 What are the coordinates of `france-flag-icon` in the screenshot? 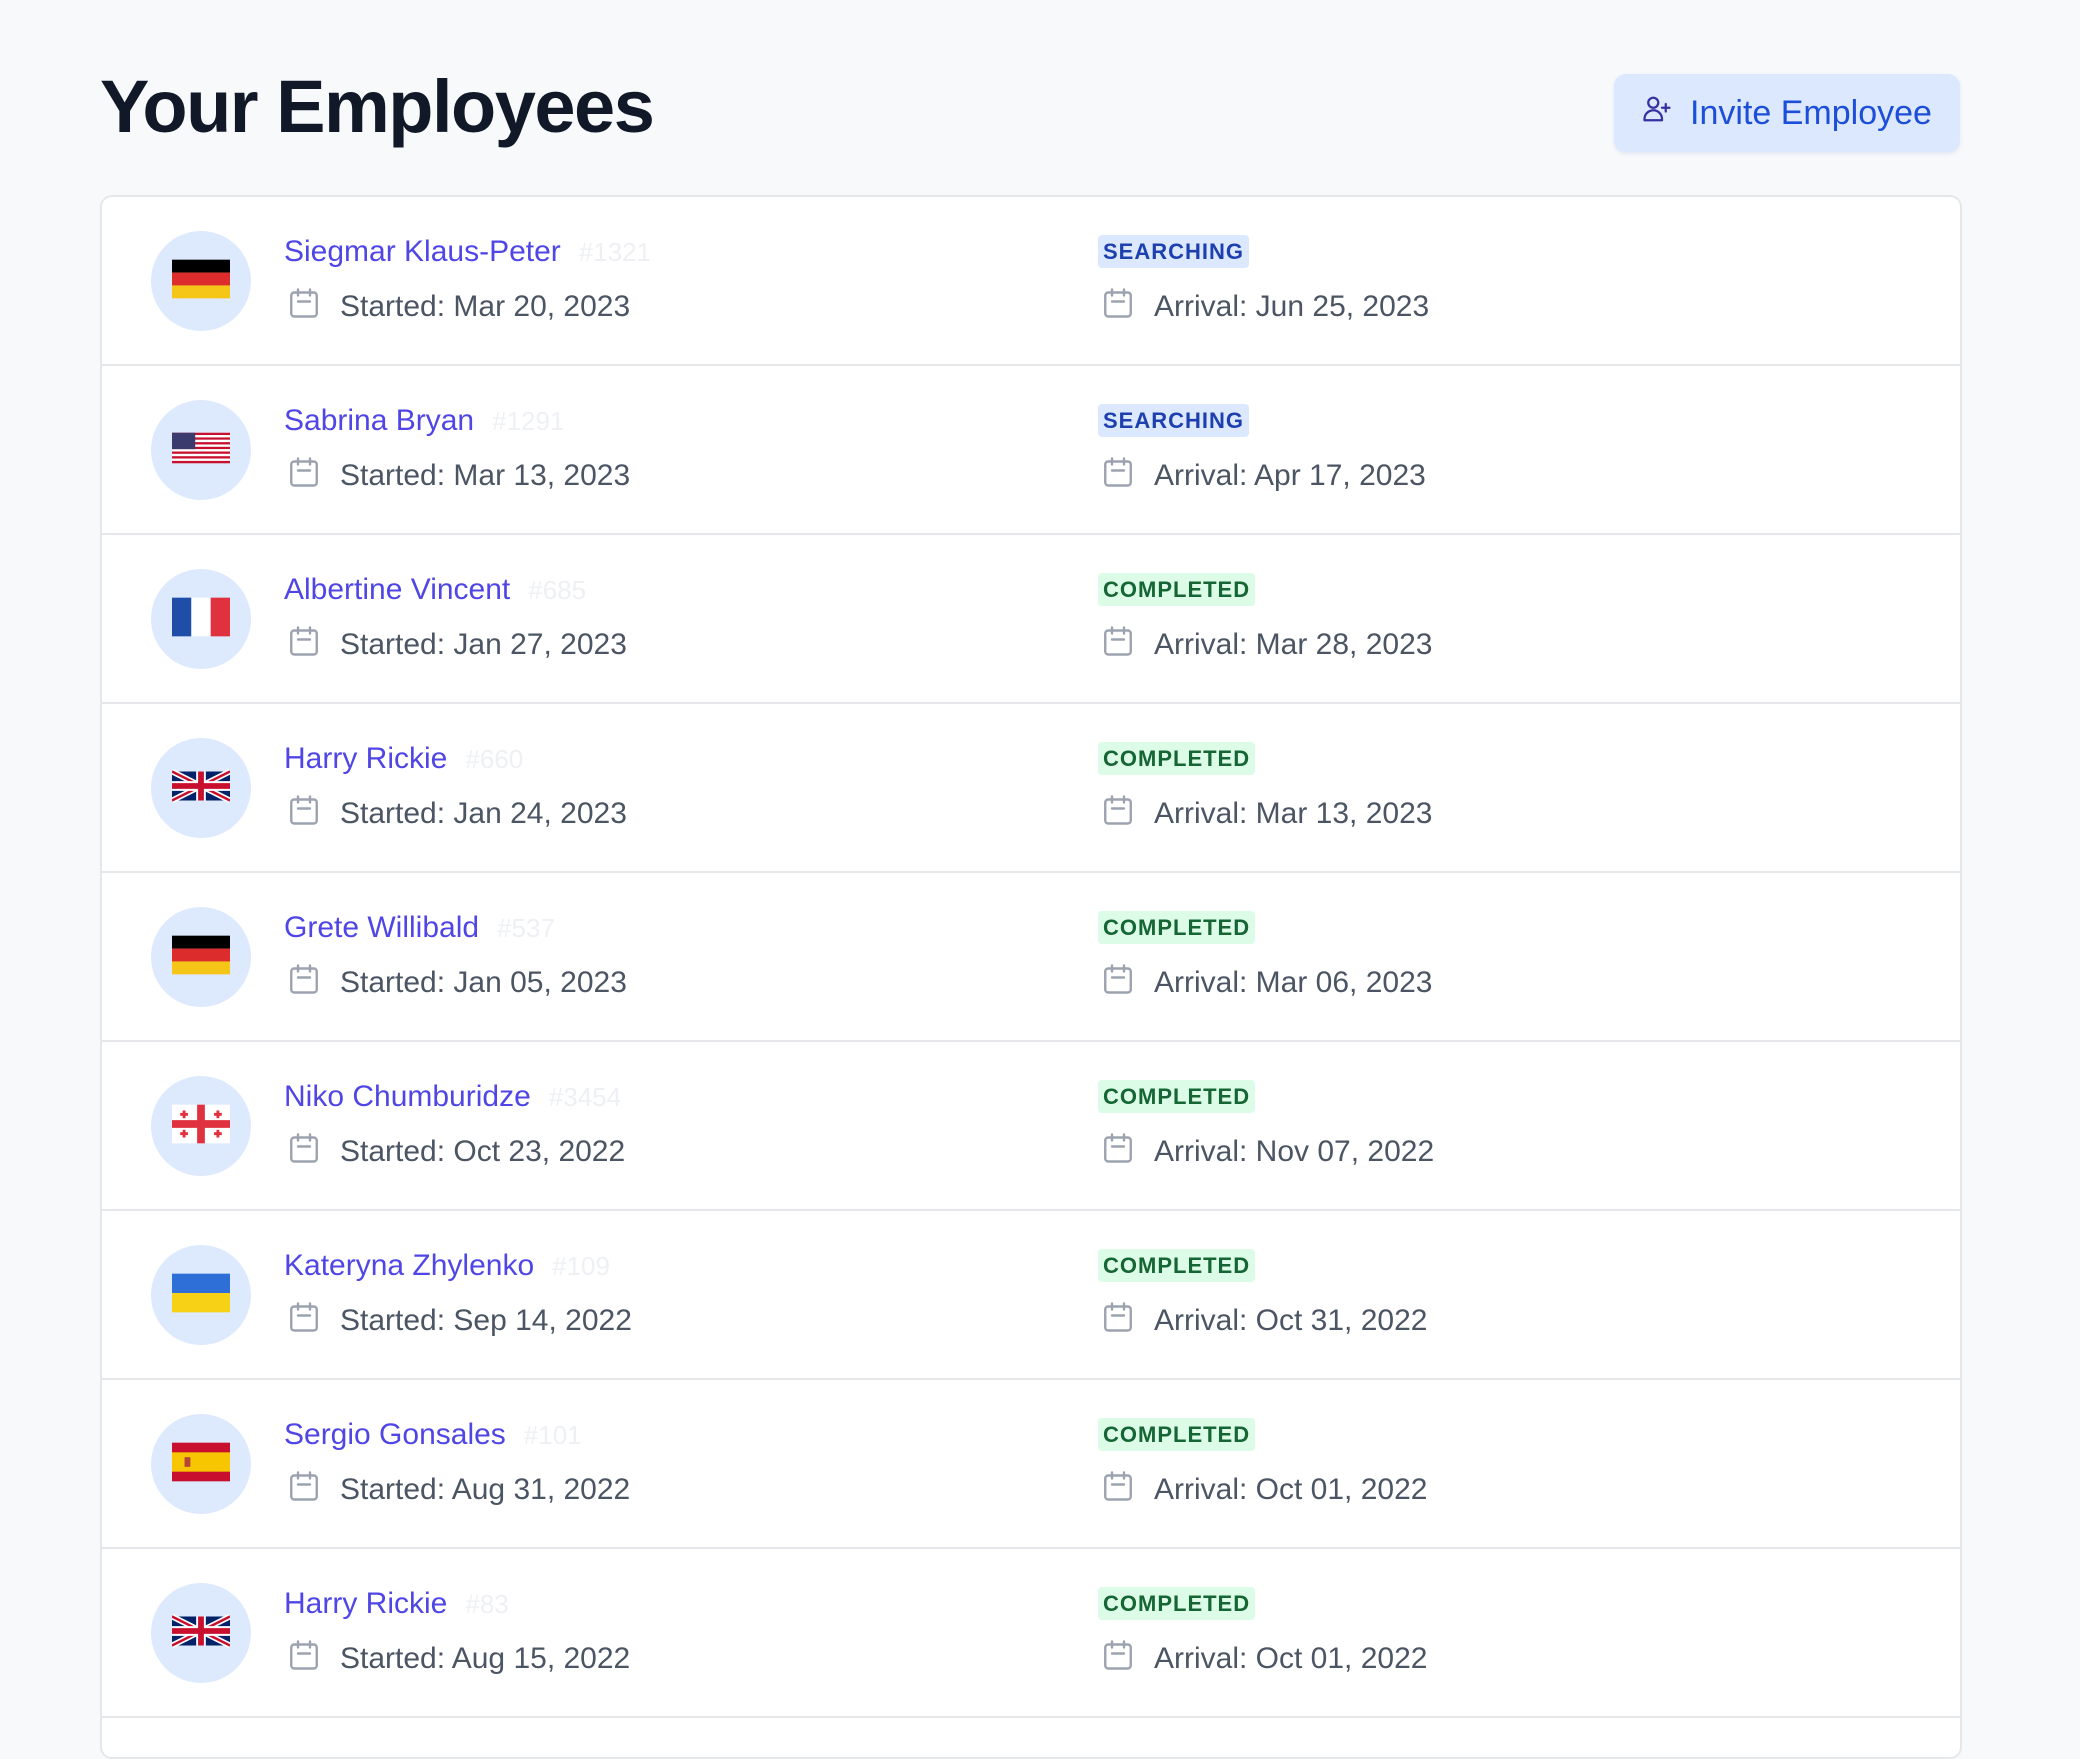 It's located at (201, 619).